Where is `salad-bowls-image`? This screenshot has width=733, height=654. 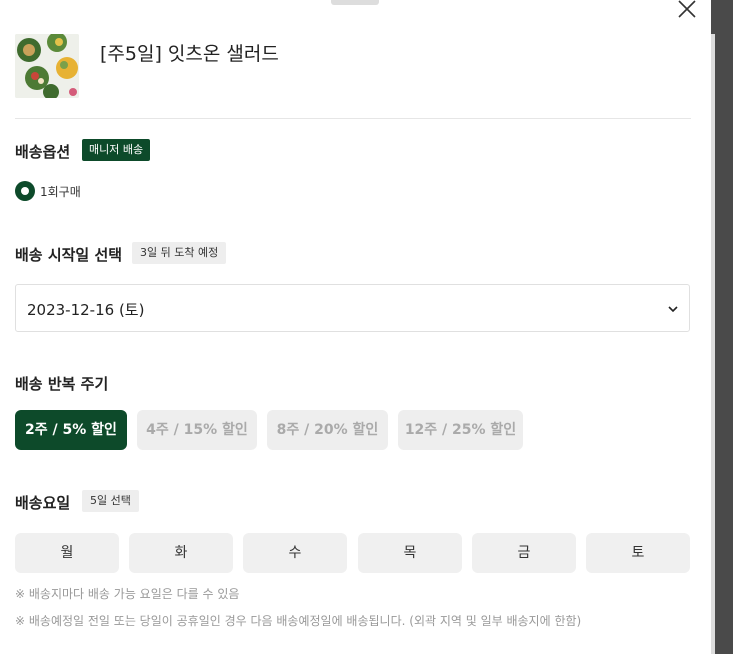 salad-bowls-image is located at coordinates (47, 66).